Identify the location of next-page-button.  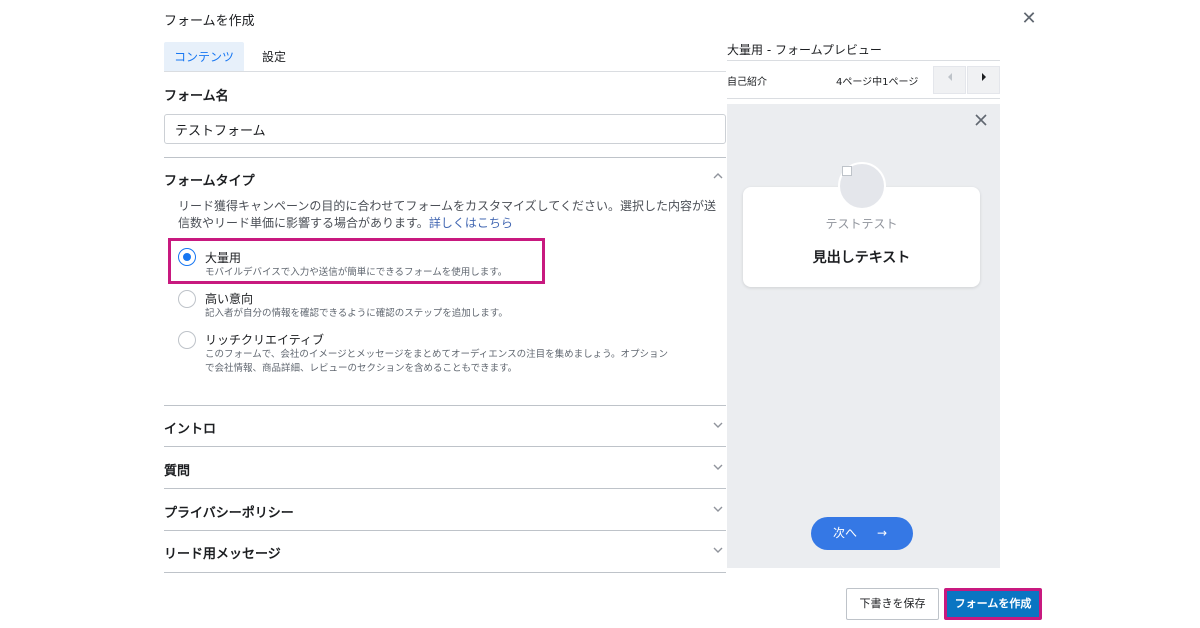
(983, 80).